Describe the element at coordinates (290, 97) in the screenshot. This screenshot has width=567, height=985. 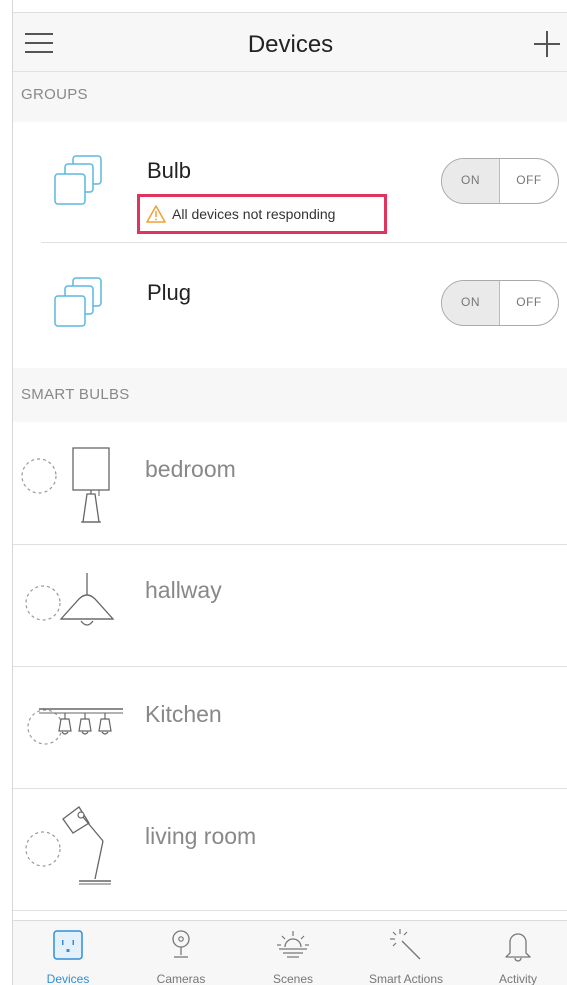
I see `groups-section-header: GROUPS` at that location.